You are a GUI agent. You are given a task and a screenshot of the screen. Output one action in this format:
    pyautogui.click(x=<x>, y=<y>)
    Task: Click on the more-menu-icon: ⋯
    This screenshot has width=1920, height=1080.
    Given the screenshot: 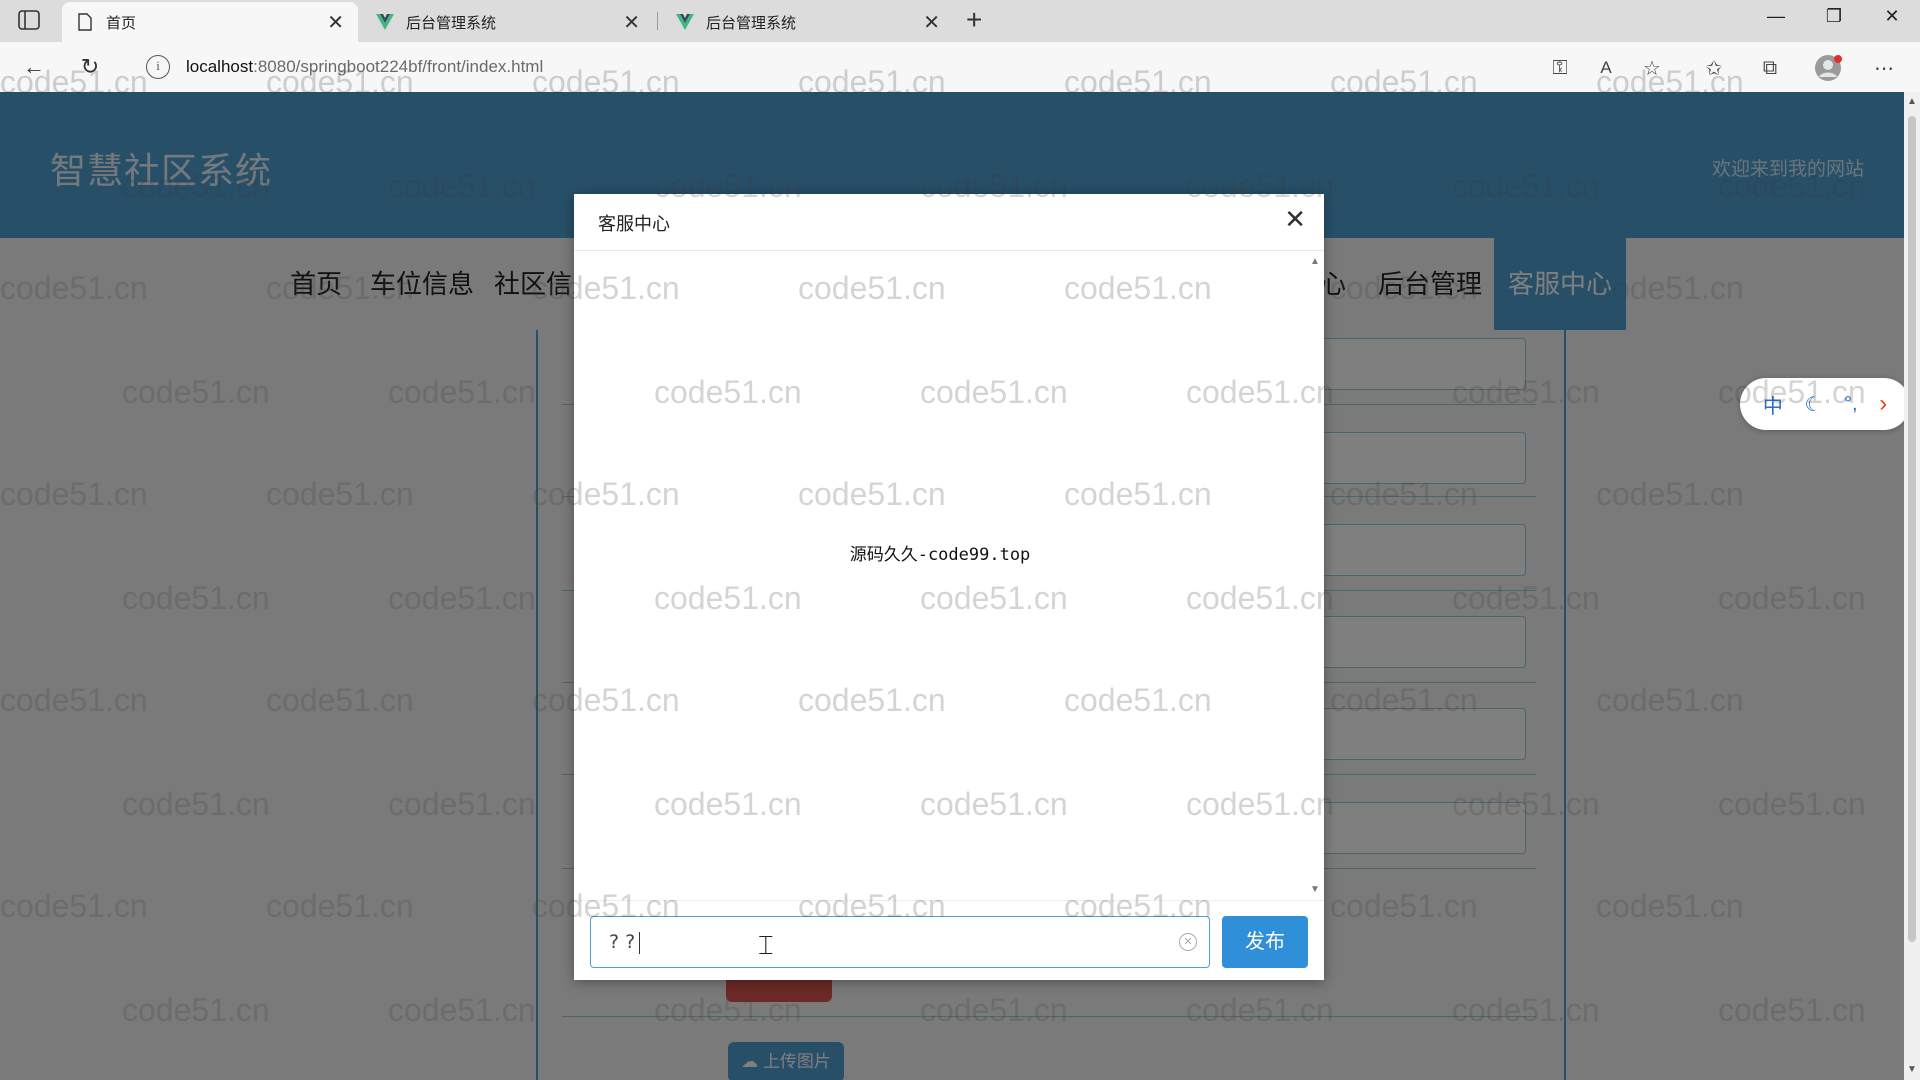 What is the action you would take?
    pyautogui.click(x=1884, y=68)
    